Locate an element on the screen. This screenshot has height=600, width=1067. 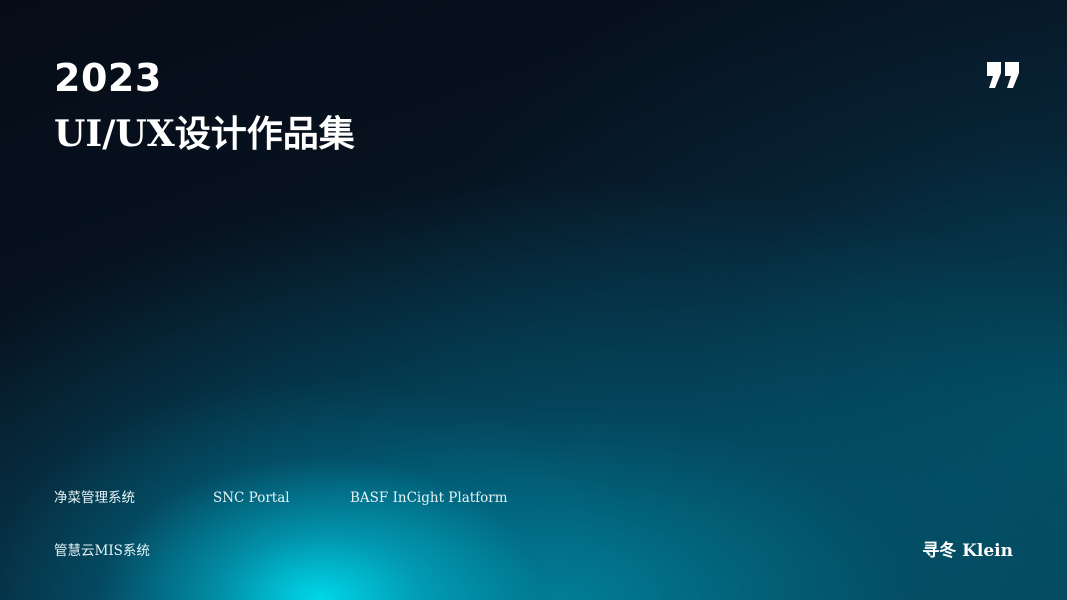
project-item-guanhuiyun: 管慧云MIS系统 is located at coordinates (102, 551).